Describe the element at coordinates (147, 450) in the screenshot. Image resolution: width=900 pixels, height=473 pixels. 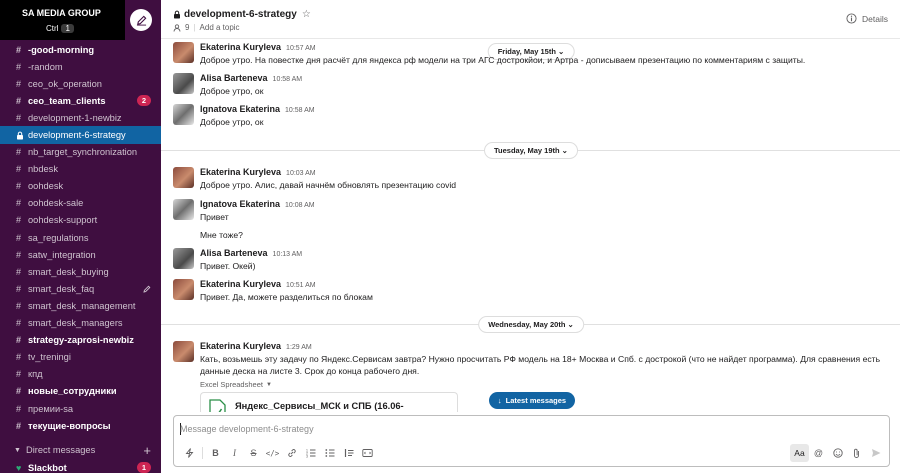
I see `add-dm-icon: +` at that location.